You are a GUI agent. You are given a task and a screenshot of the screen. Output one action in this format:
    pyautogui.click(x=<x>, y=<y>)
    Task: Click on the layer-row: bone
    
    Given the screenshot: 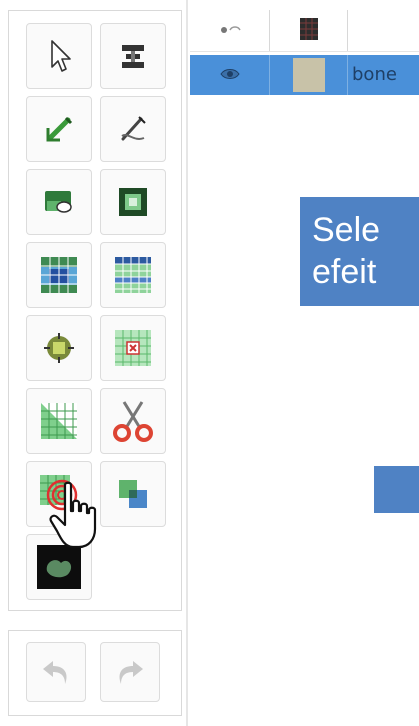 What is the action you would take?
    pyautogui.click(x=304, y=75)
    